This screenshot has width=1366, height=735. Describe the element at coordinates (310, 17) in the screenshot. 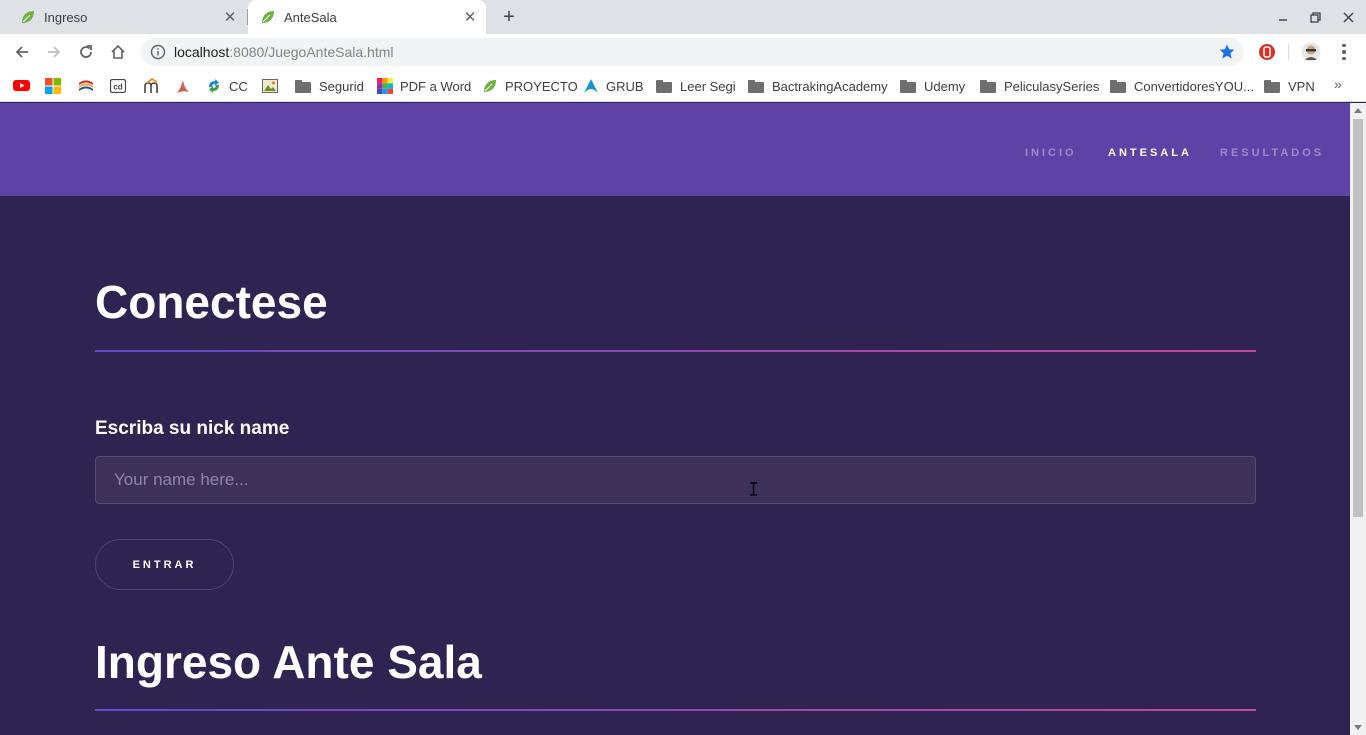

I see `tab-title: AnteSala` at that location.